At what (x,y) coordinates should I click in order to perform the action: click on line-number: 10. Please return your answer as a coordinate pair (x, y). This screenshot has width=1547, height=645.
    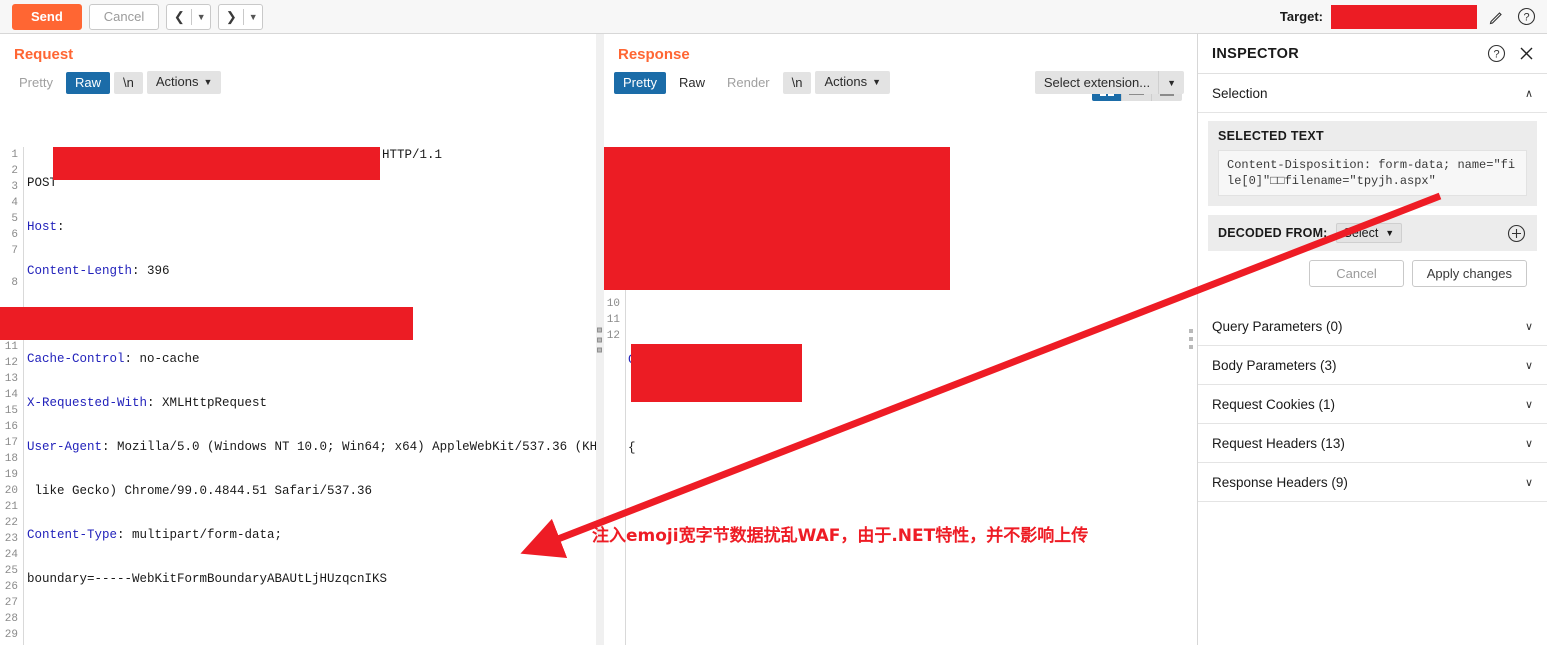
    Looking at the image, I should click on (613, 304).